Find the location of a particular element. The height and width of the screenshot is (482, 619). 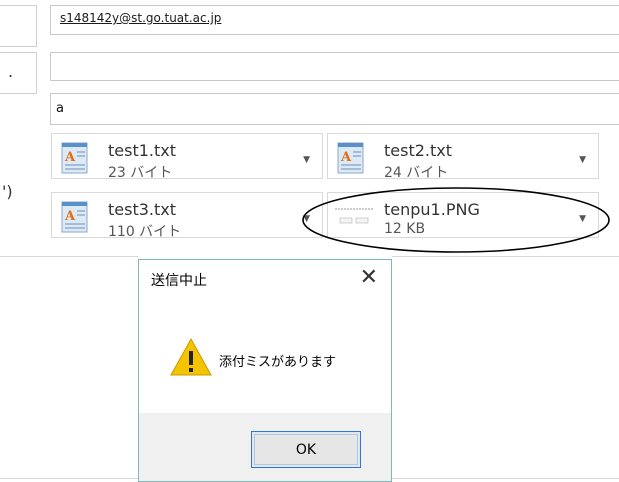

highlight-ellipse is located at coordinates (456, 220).